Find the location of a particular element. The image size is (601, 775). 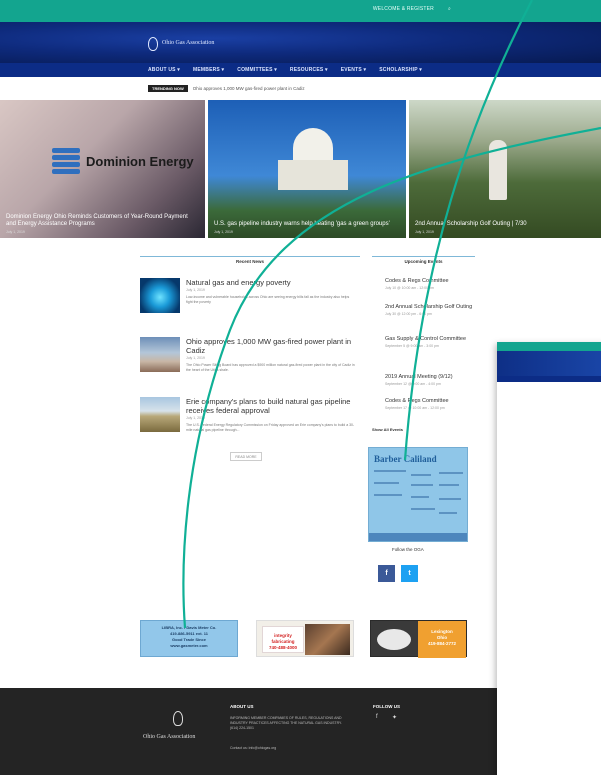

footer-org-name: Ohio Gas Association is located at coordinates (169, 737).